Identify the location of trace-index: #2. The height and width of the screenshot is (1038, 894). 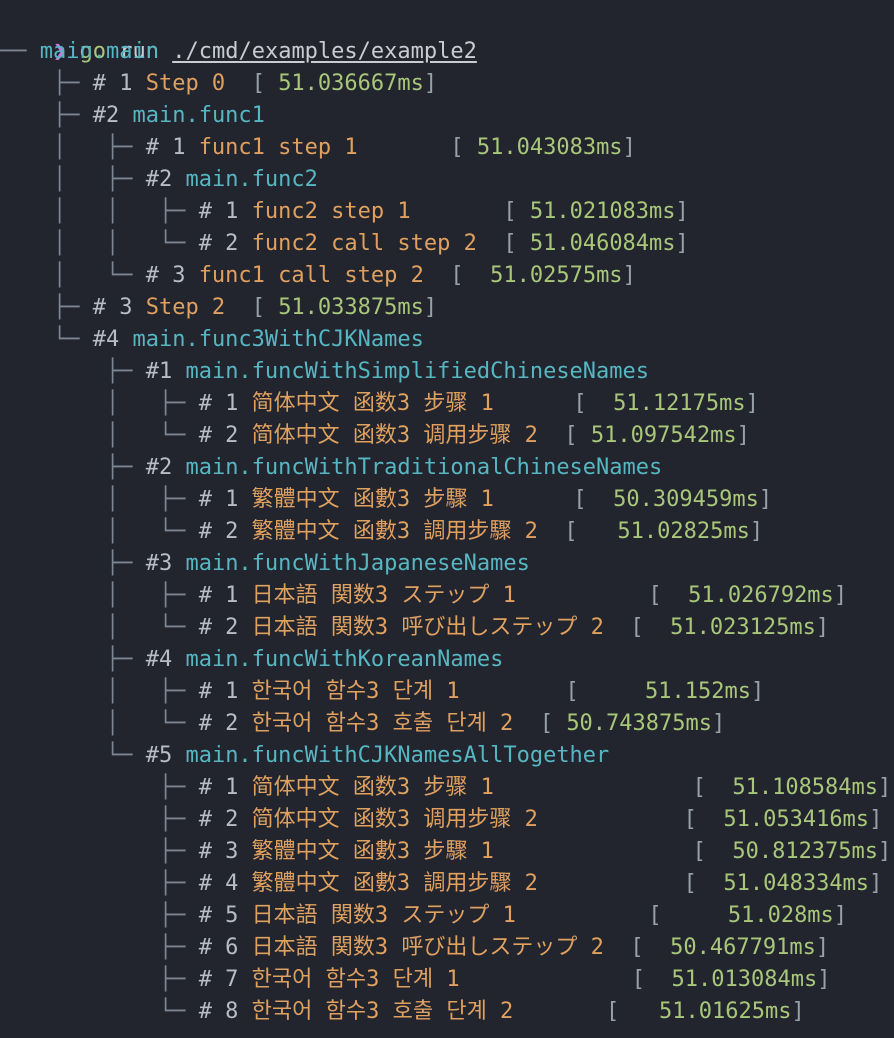
(165, 467).